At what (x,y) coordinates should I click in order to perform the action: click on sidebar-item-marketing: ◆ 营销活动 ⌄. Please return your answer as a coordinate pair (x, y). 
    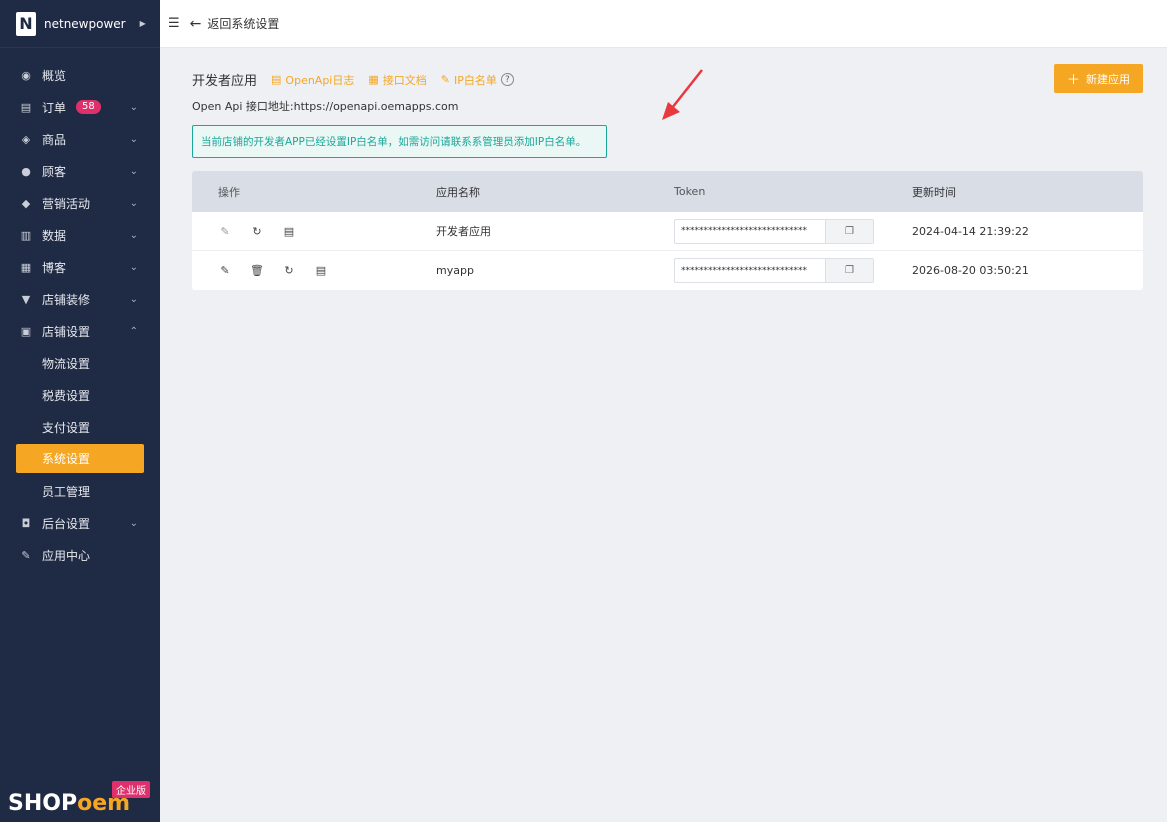
    Looking at the image, I should click on (80, 203).